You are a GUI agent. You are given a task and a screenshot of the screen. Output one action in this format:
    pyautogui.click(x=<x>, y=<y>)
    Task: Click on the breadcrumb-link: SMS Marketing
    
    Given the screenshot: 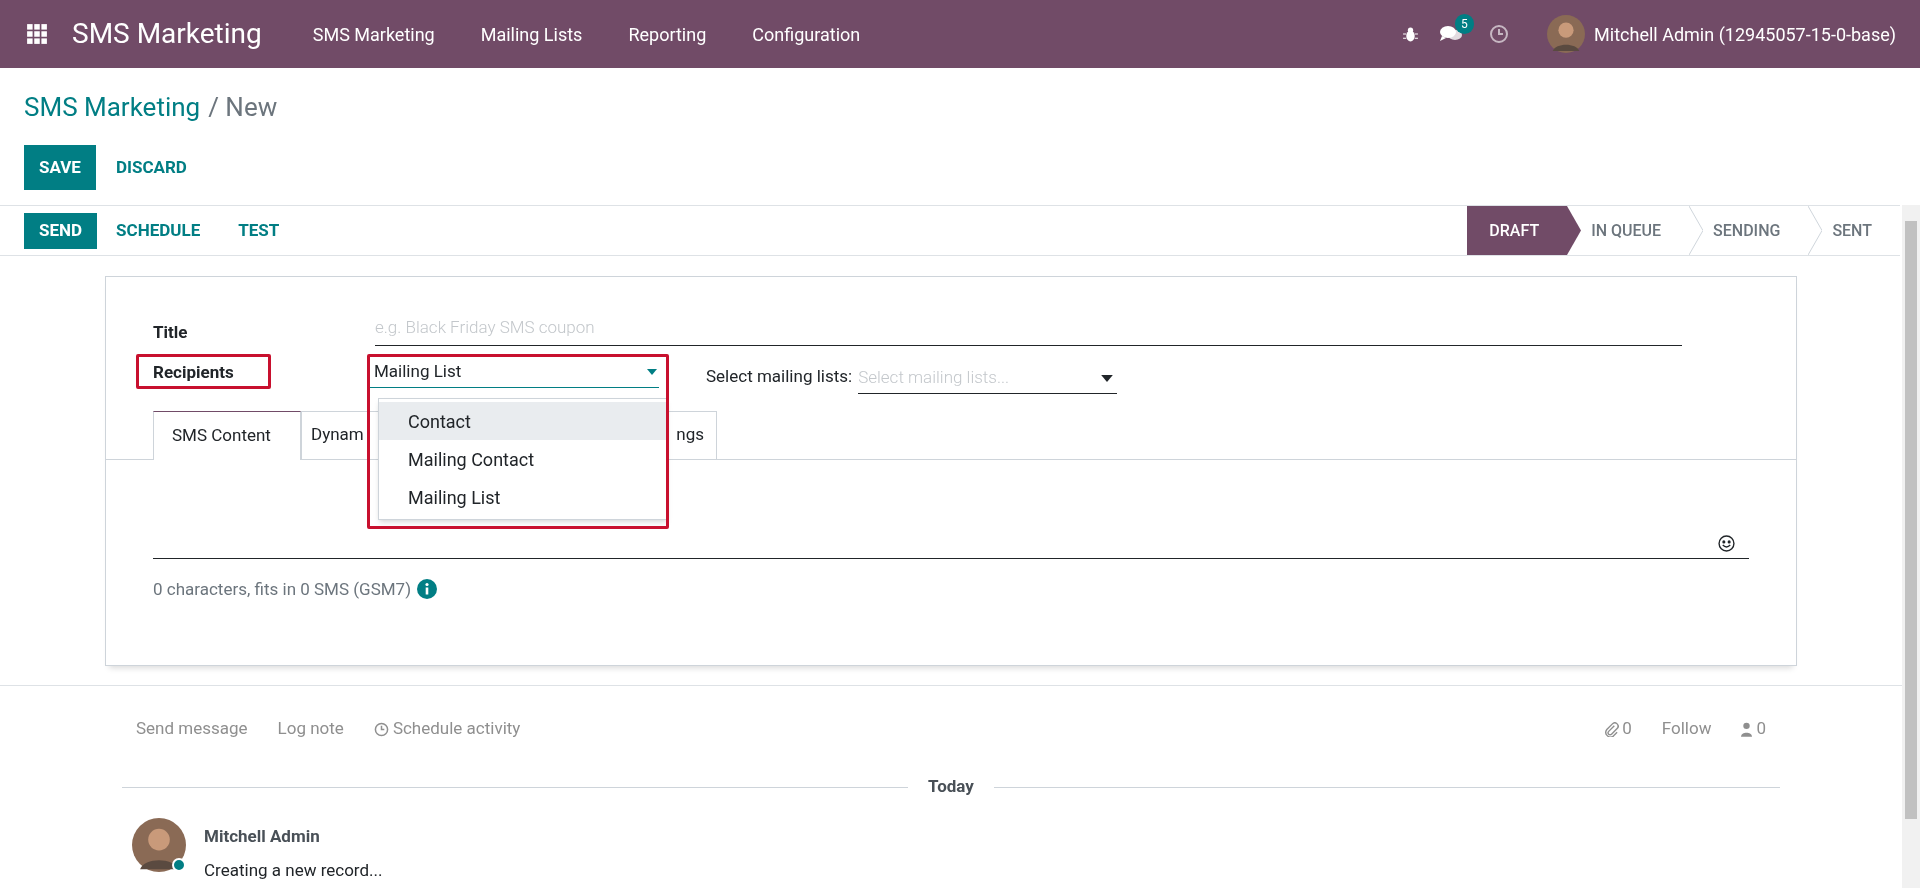 What is the action you would take?
    pyautogui.click(x=112, y=107)
    